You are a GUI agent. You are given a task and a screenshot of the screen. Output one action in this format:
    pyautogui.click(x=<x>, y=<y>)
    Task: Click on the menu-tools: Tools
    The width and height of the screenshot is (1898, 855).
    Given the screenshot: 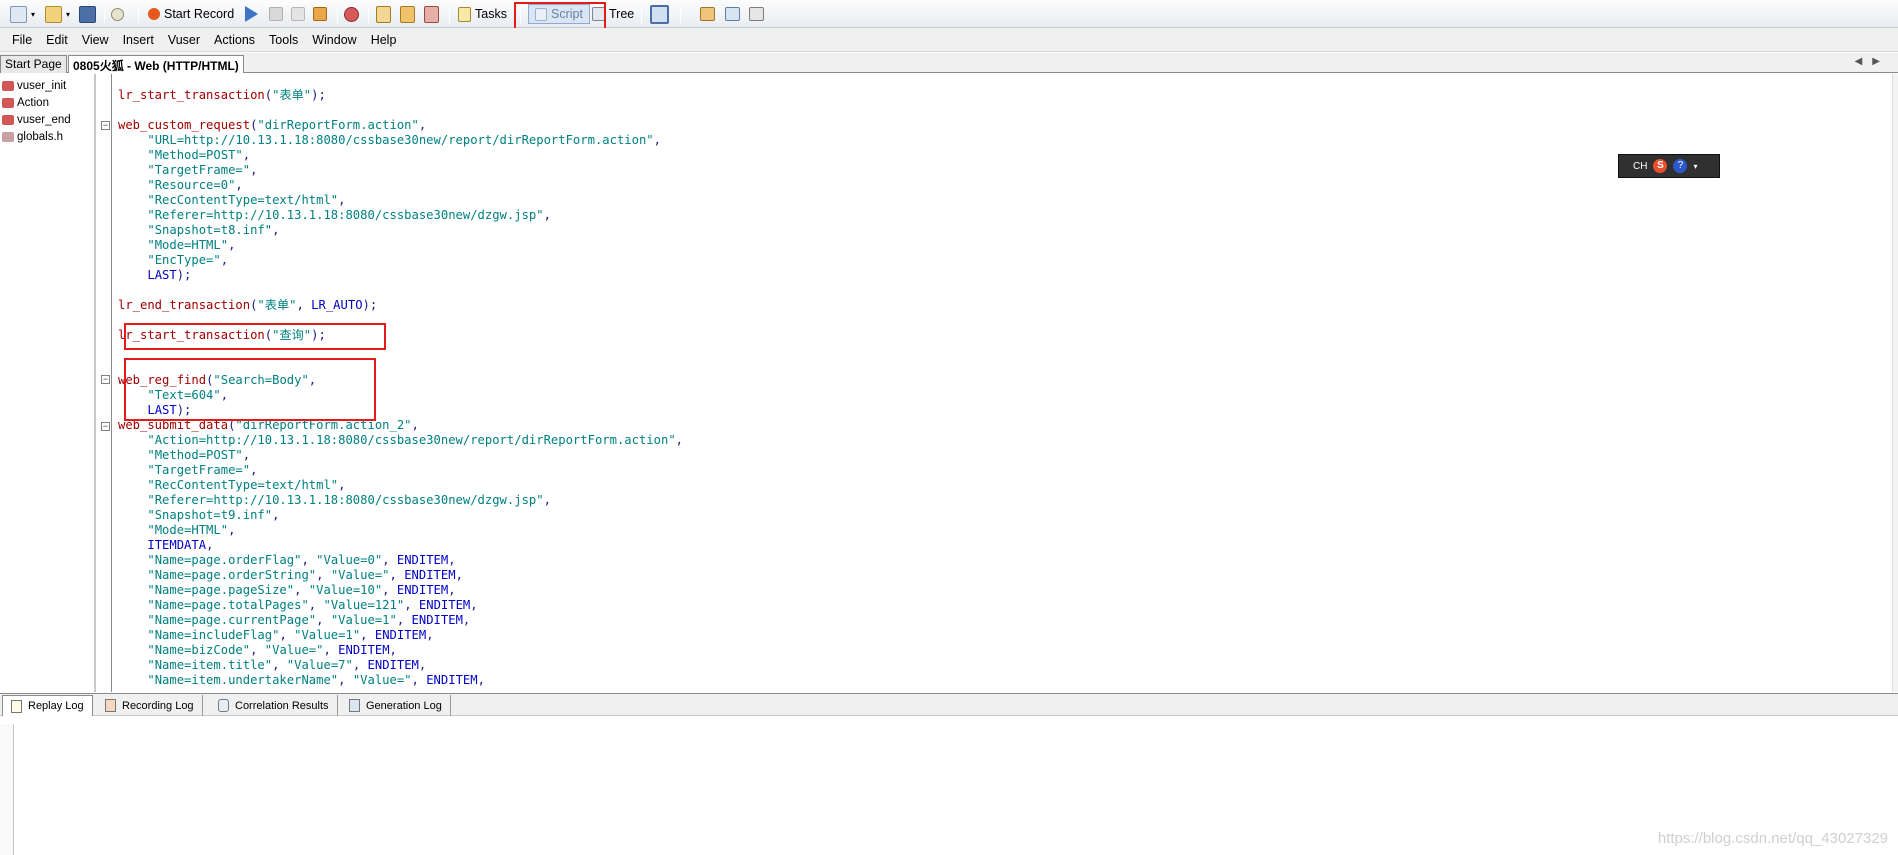 What is the action you would take?
    pyautogui.click(x=283, y=40)
    